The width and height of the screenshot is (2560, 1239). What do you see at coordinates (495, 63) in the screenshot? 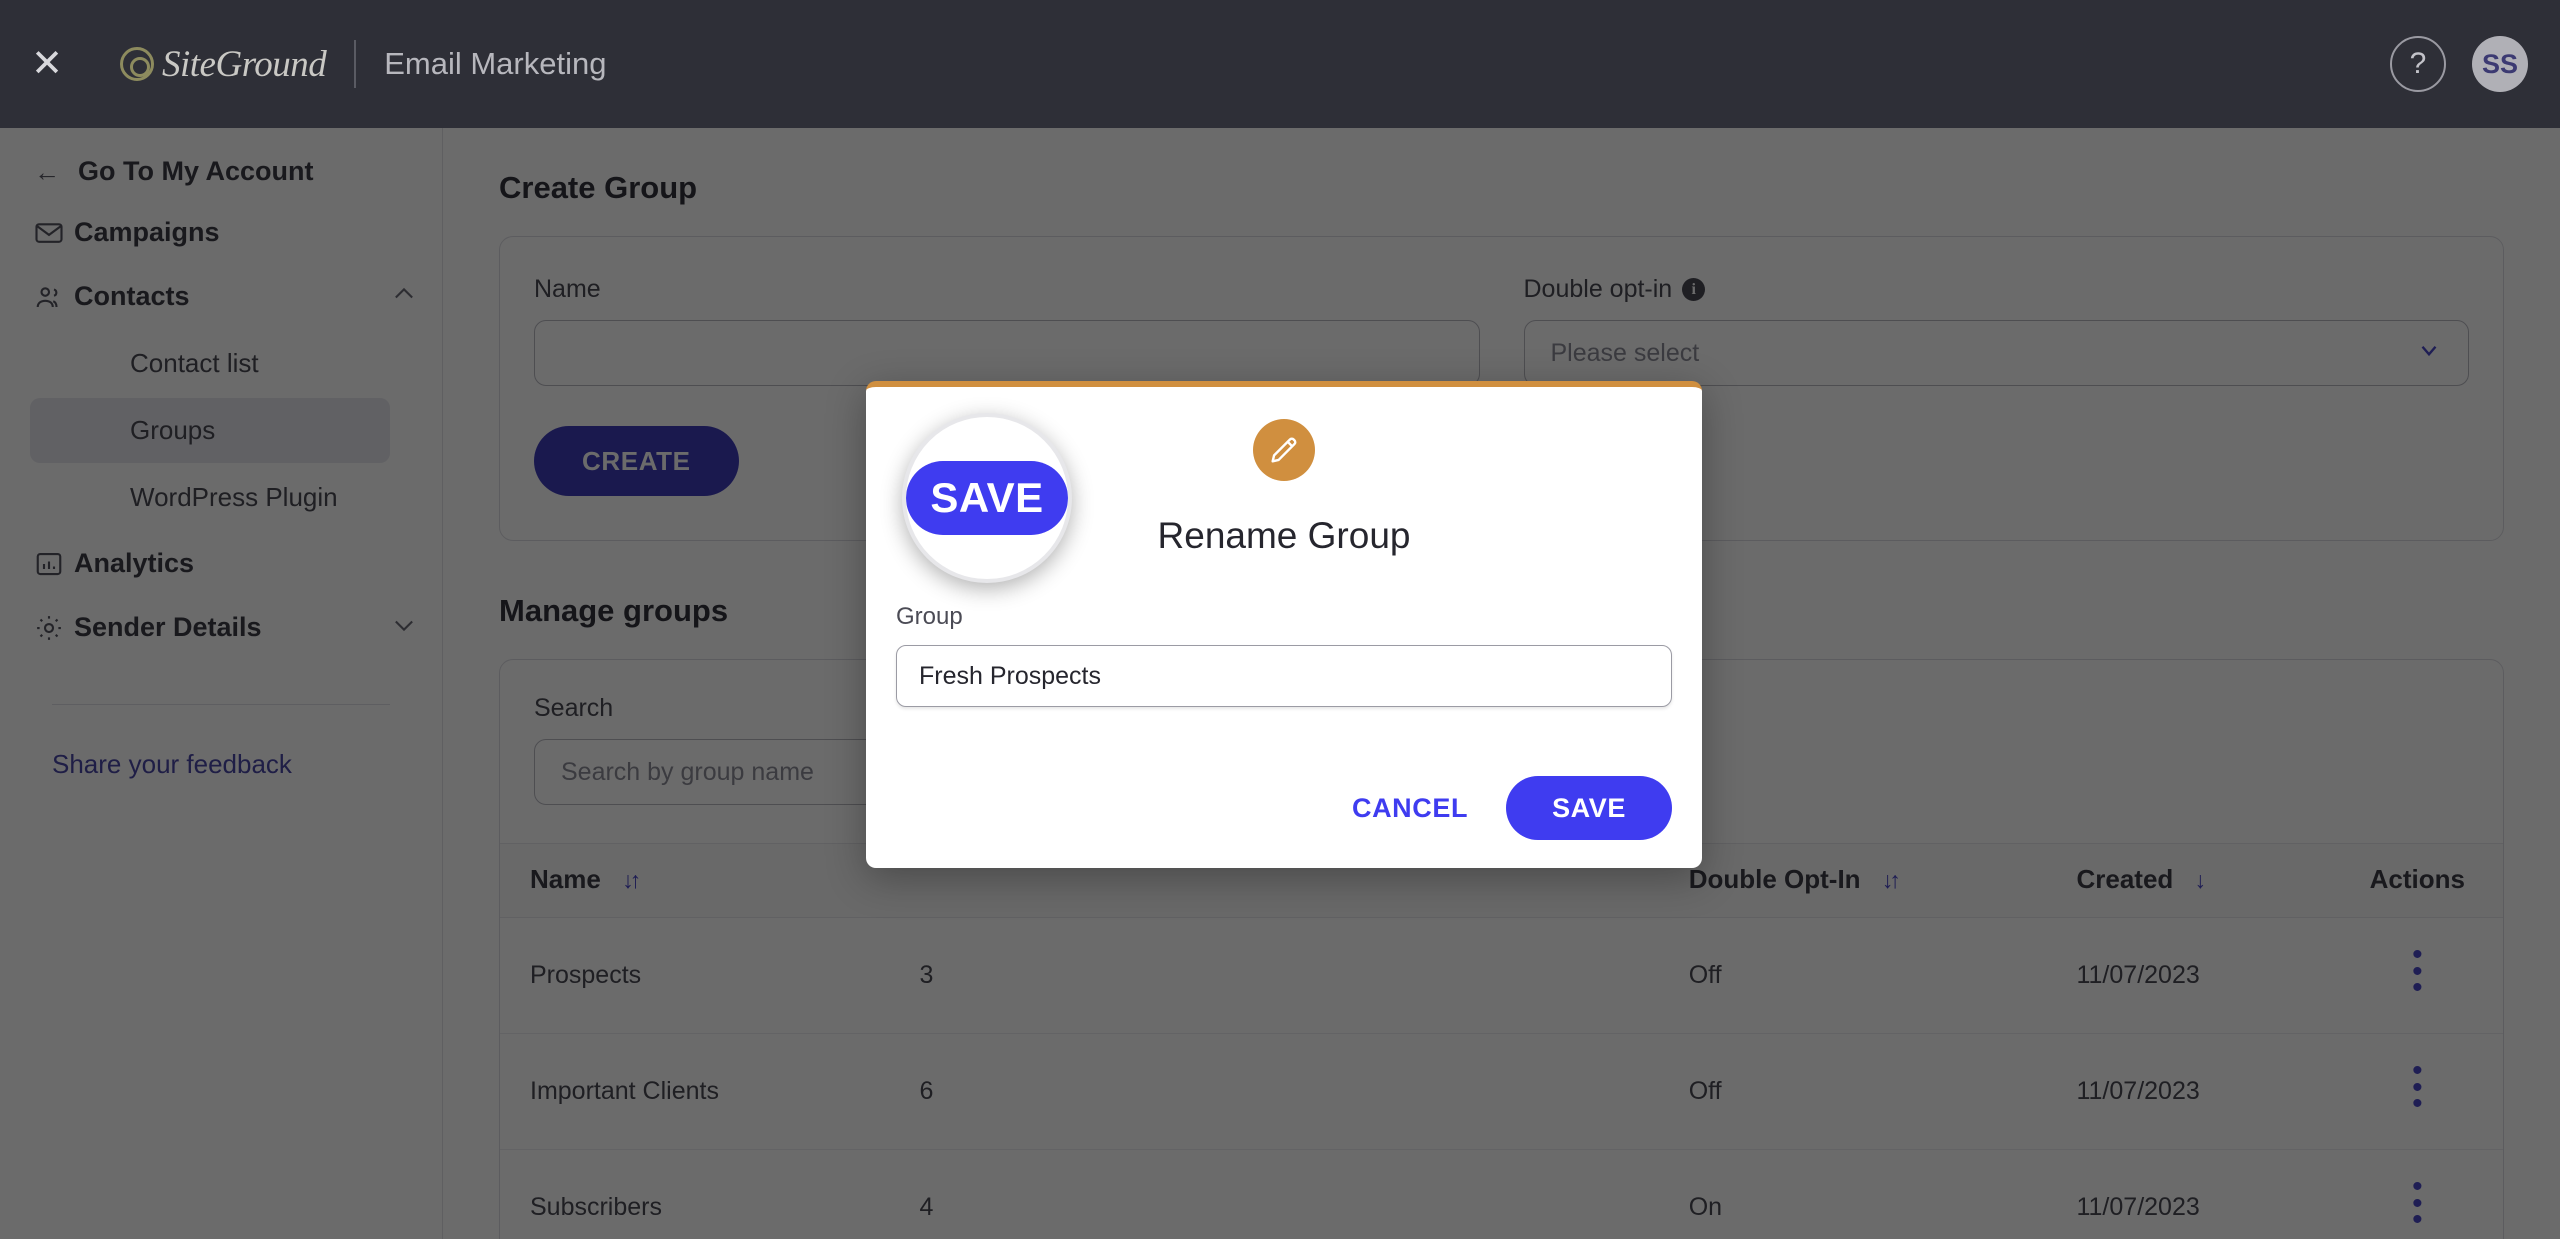
I see `app-title: Email Marketing` at bounding box center [495, 63].